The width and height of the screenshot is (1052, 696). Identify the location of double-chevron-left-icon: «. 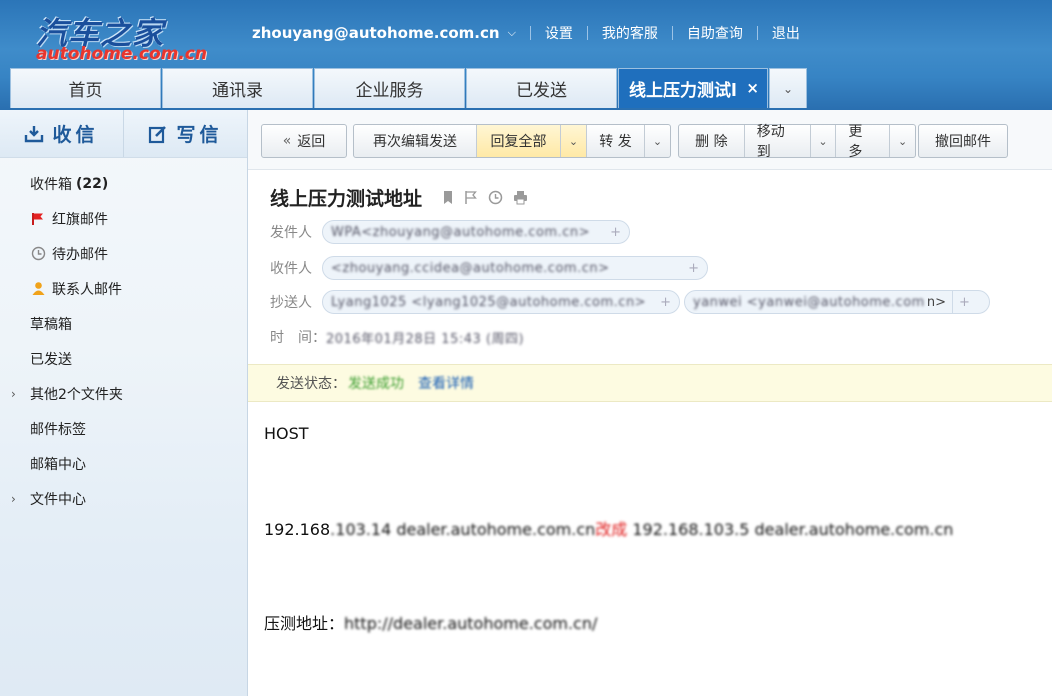
(287, 141).